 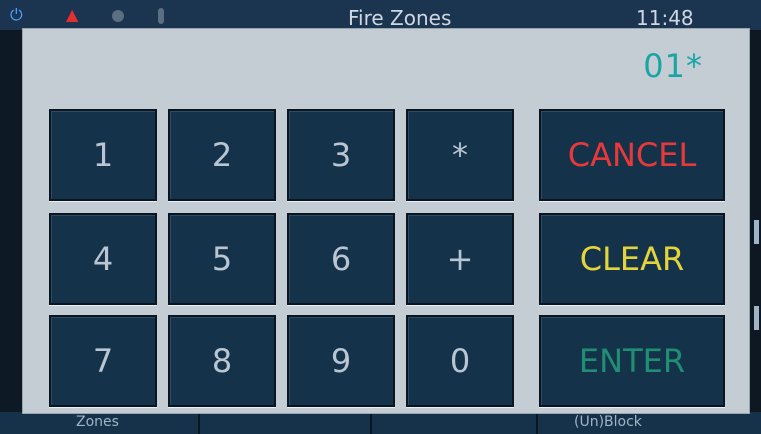 I want to click on footer-bar: Zones (Un)Block, so click(x=380, y=423).